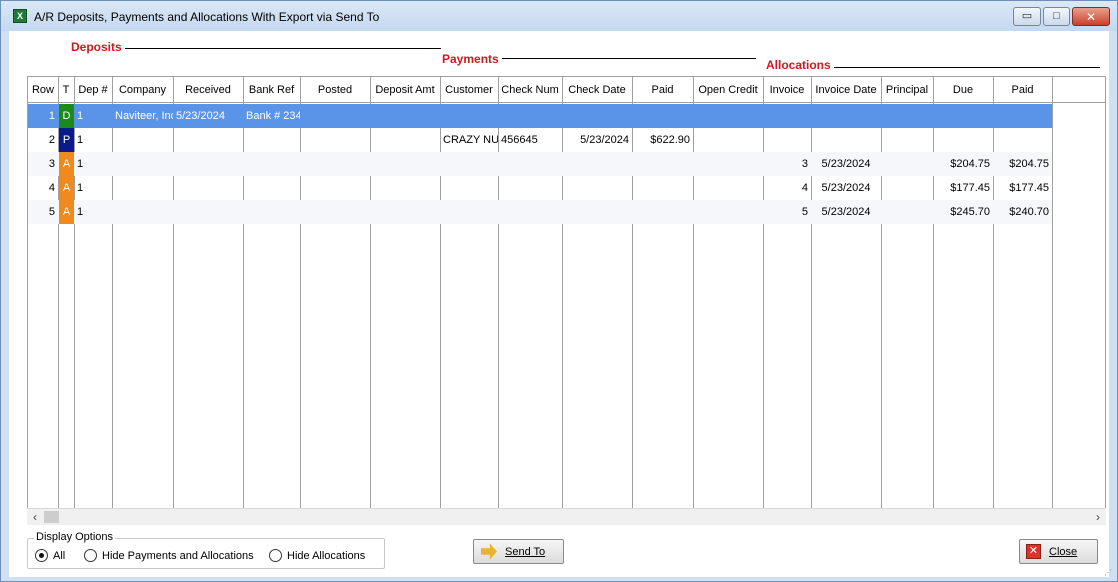 The image size is (1118, 582). What do you see at coordinates (405, 90) in the screenshot?
I see `col-header-deposit-amt: Deposit Amt` at bounding box center [405, 90].